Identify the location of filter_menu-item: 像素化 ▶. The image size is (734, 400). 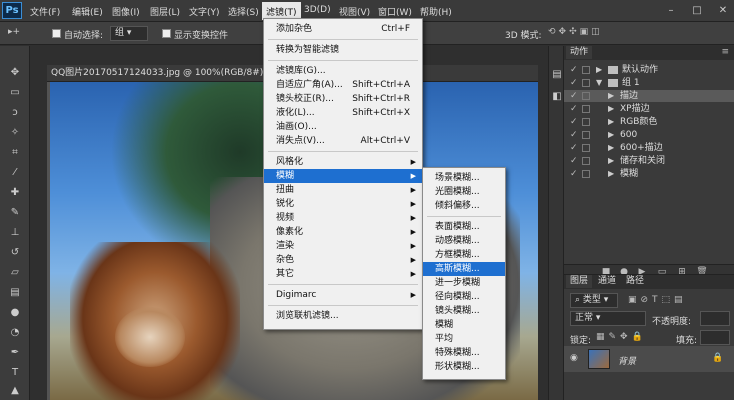
(343, 232).